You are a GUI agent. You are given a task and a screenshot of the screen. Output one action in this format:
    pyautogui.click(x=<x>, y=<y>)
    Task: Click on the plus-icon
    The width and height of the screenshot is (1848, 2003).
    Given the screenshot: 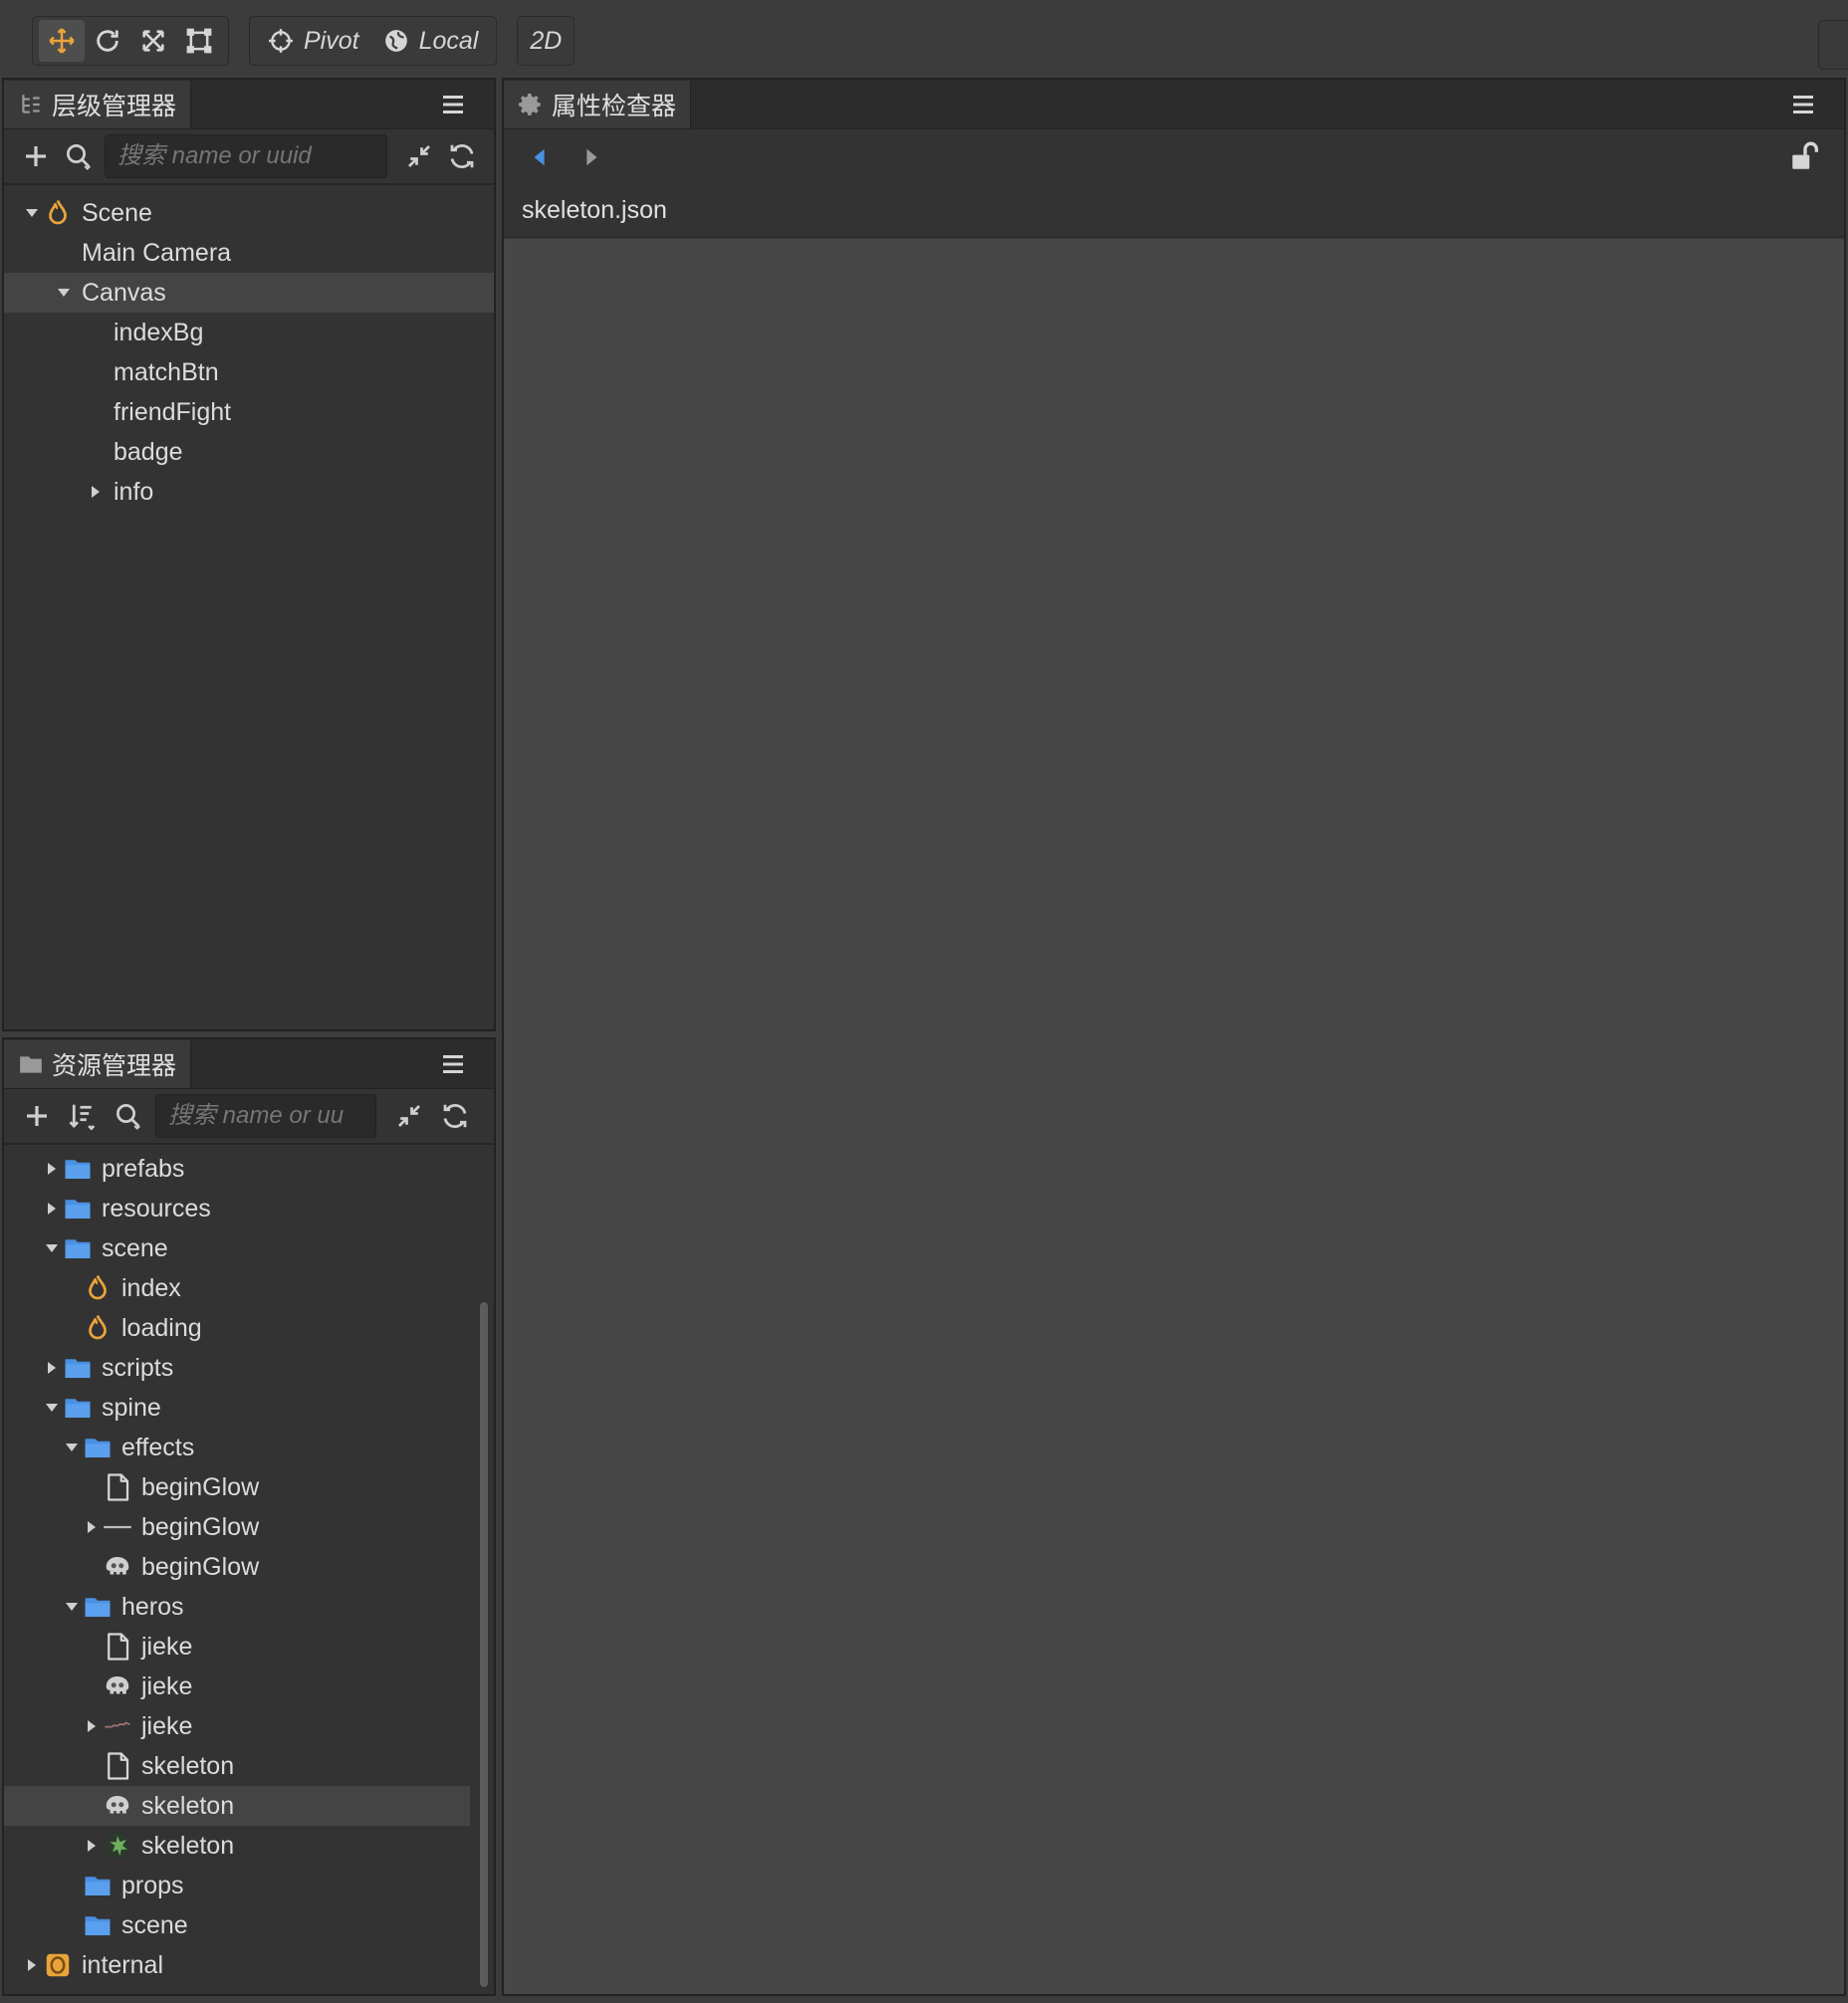 What is the action you would take?
    pyautogui.click(x=37, y=1116)
    